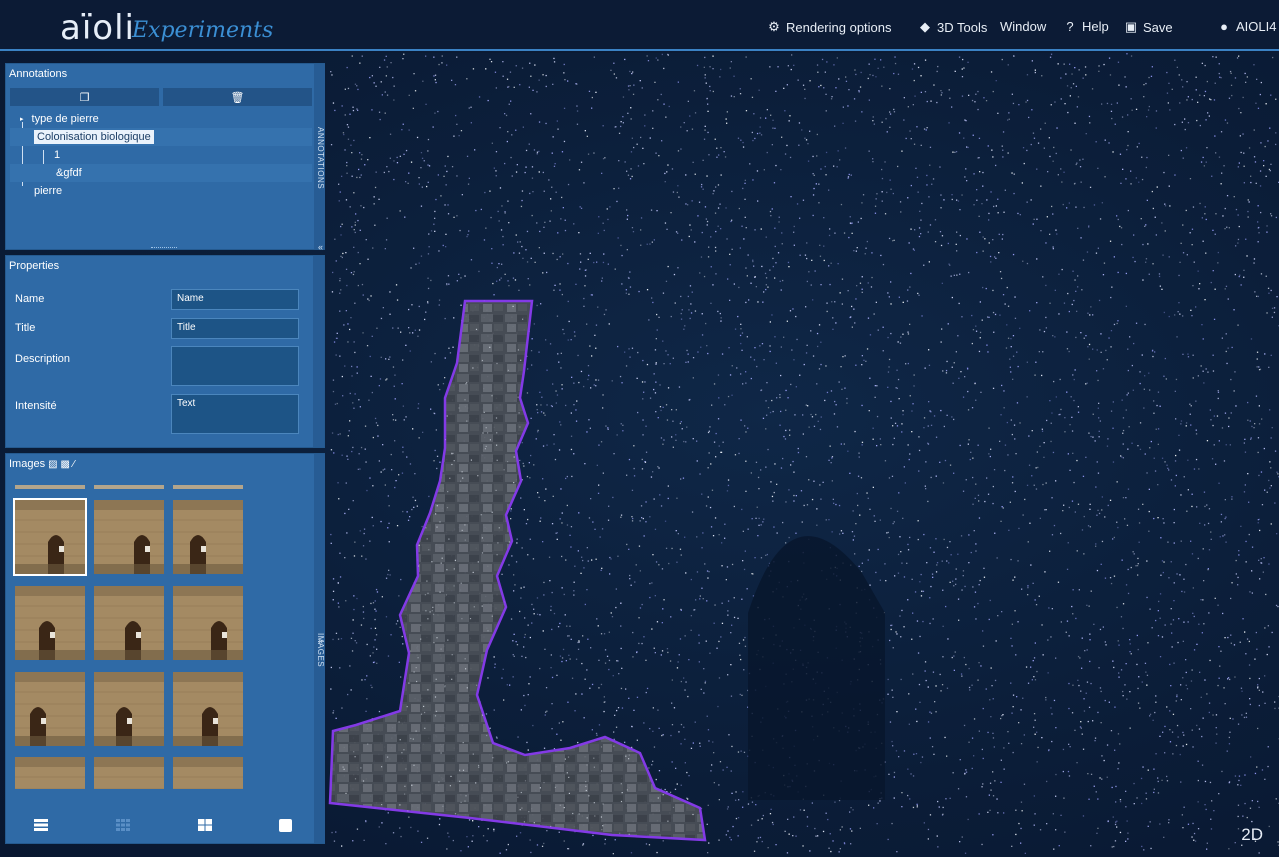 The height and width of the screenshot is (857, 1279). I want to click on menu-save: ▣ Save, so click(1148, 27).